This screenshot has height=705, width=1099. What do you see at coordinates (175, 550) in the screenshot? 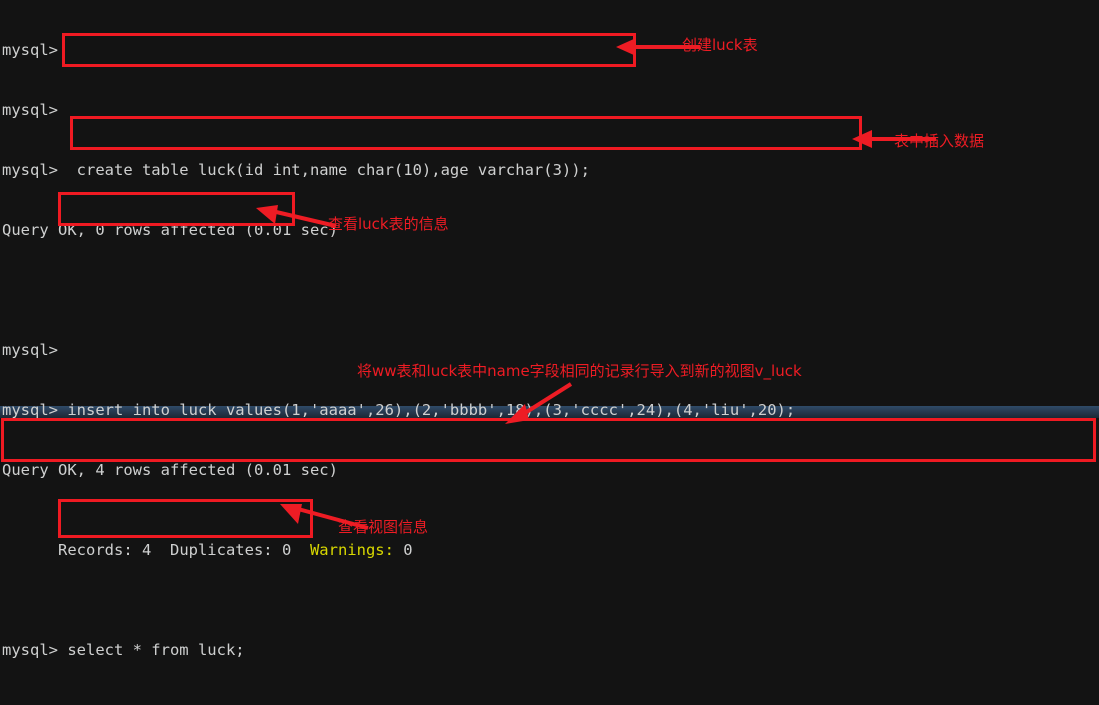
I see `records-text: Records: 4 Duplicates: 0` at bounding box center [175, 550].